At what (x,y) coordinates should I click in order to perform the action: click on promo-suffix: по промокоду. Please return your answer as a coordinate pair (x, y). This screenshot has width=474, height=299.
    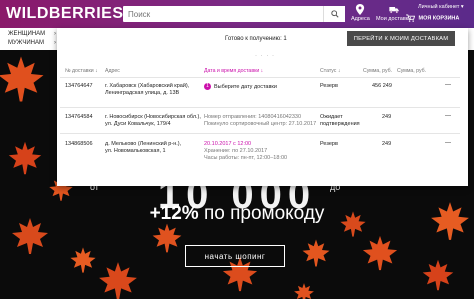
    Looking at the image, I should click on (261, 213).